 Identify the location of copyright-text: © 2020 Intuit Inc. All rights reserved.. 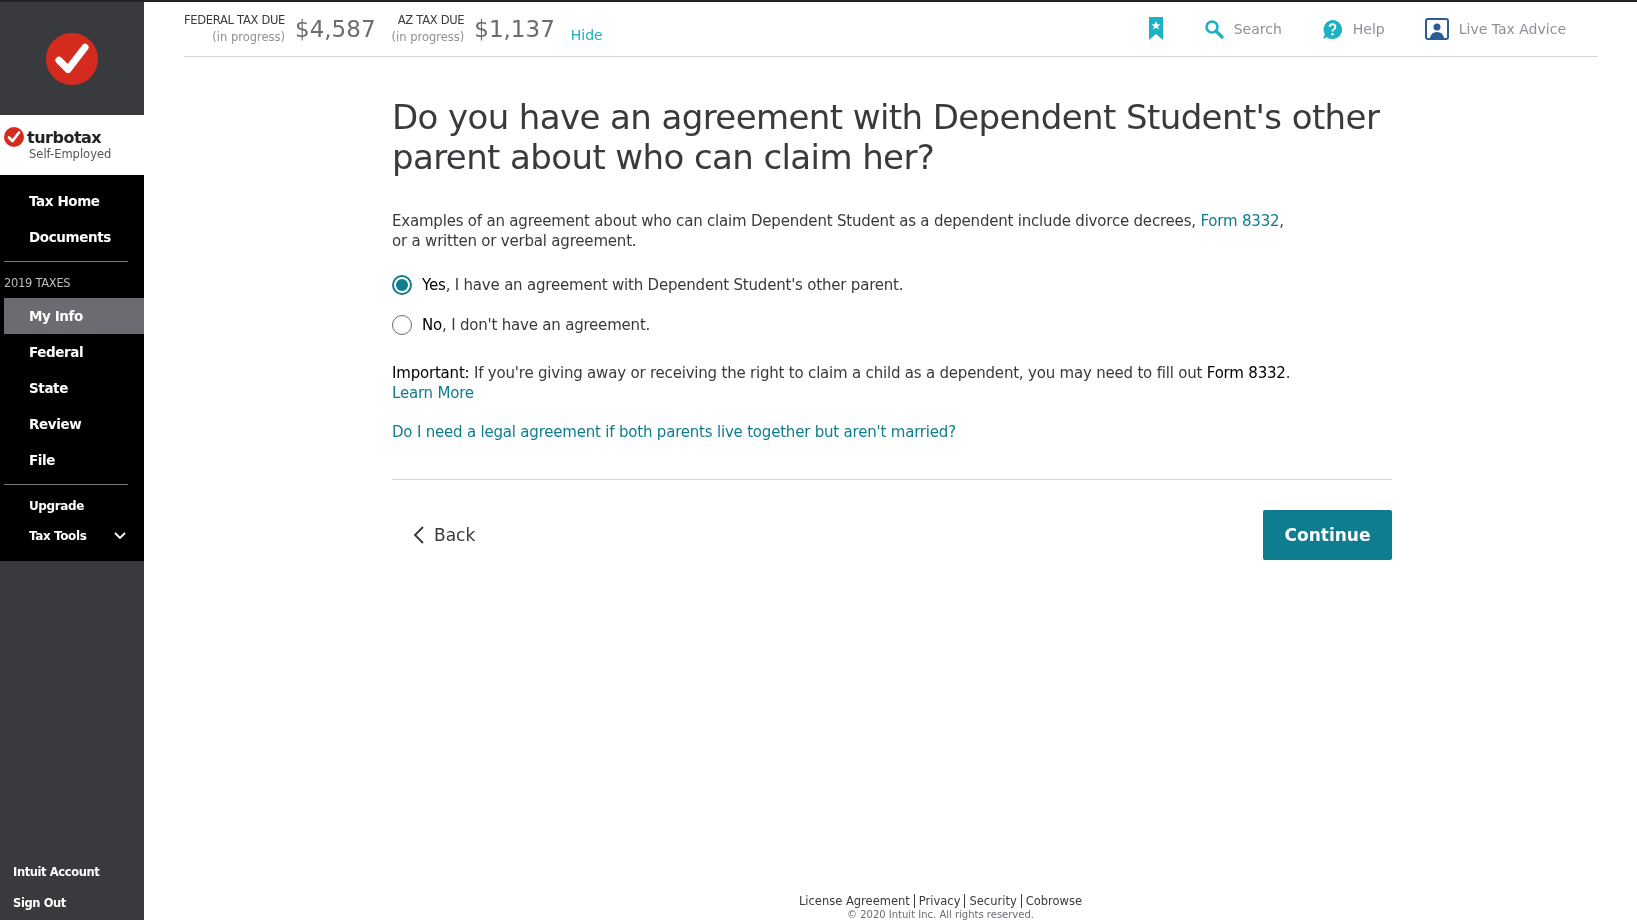
(940, 914).